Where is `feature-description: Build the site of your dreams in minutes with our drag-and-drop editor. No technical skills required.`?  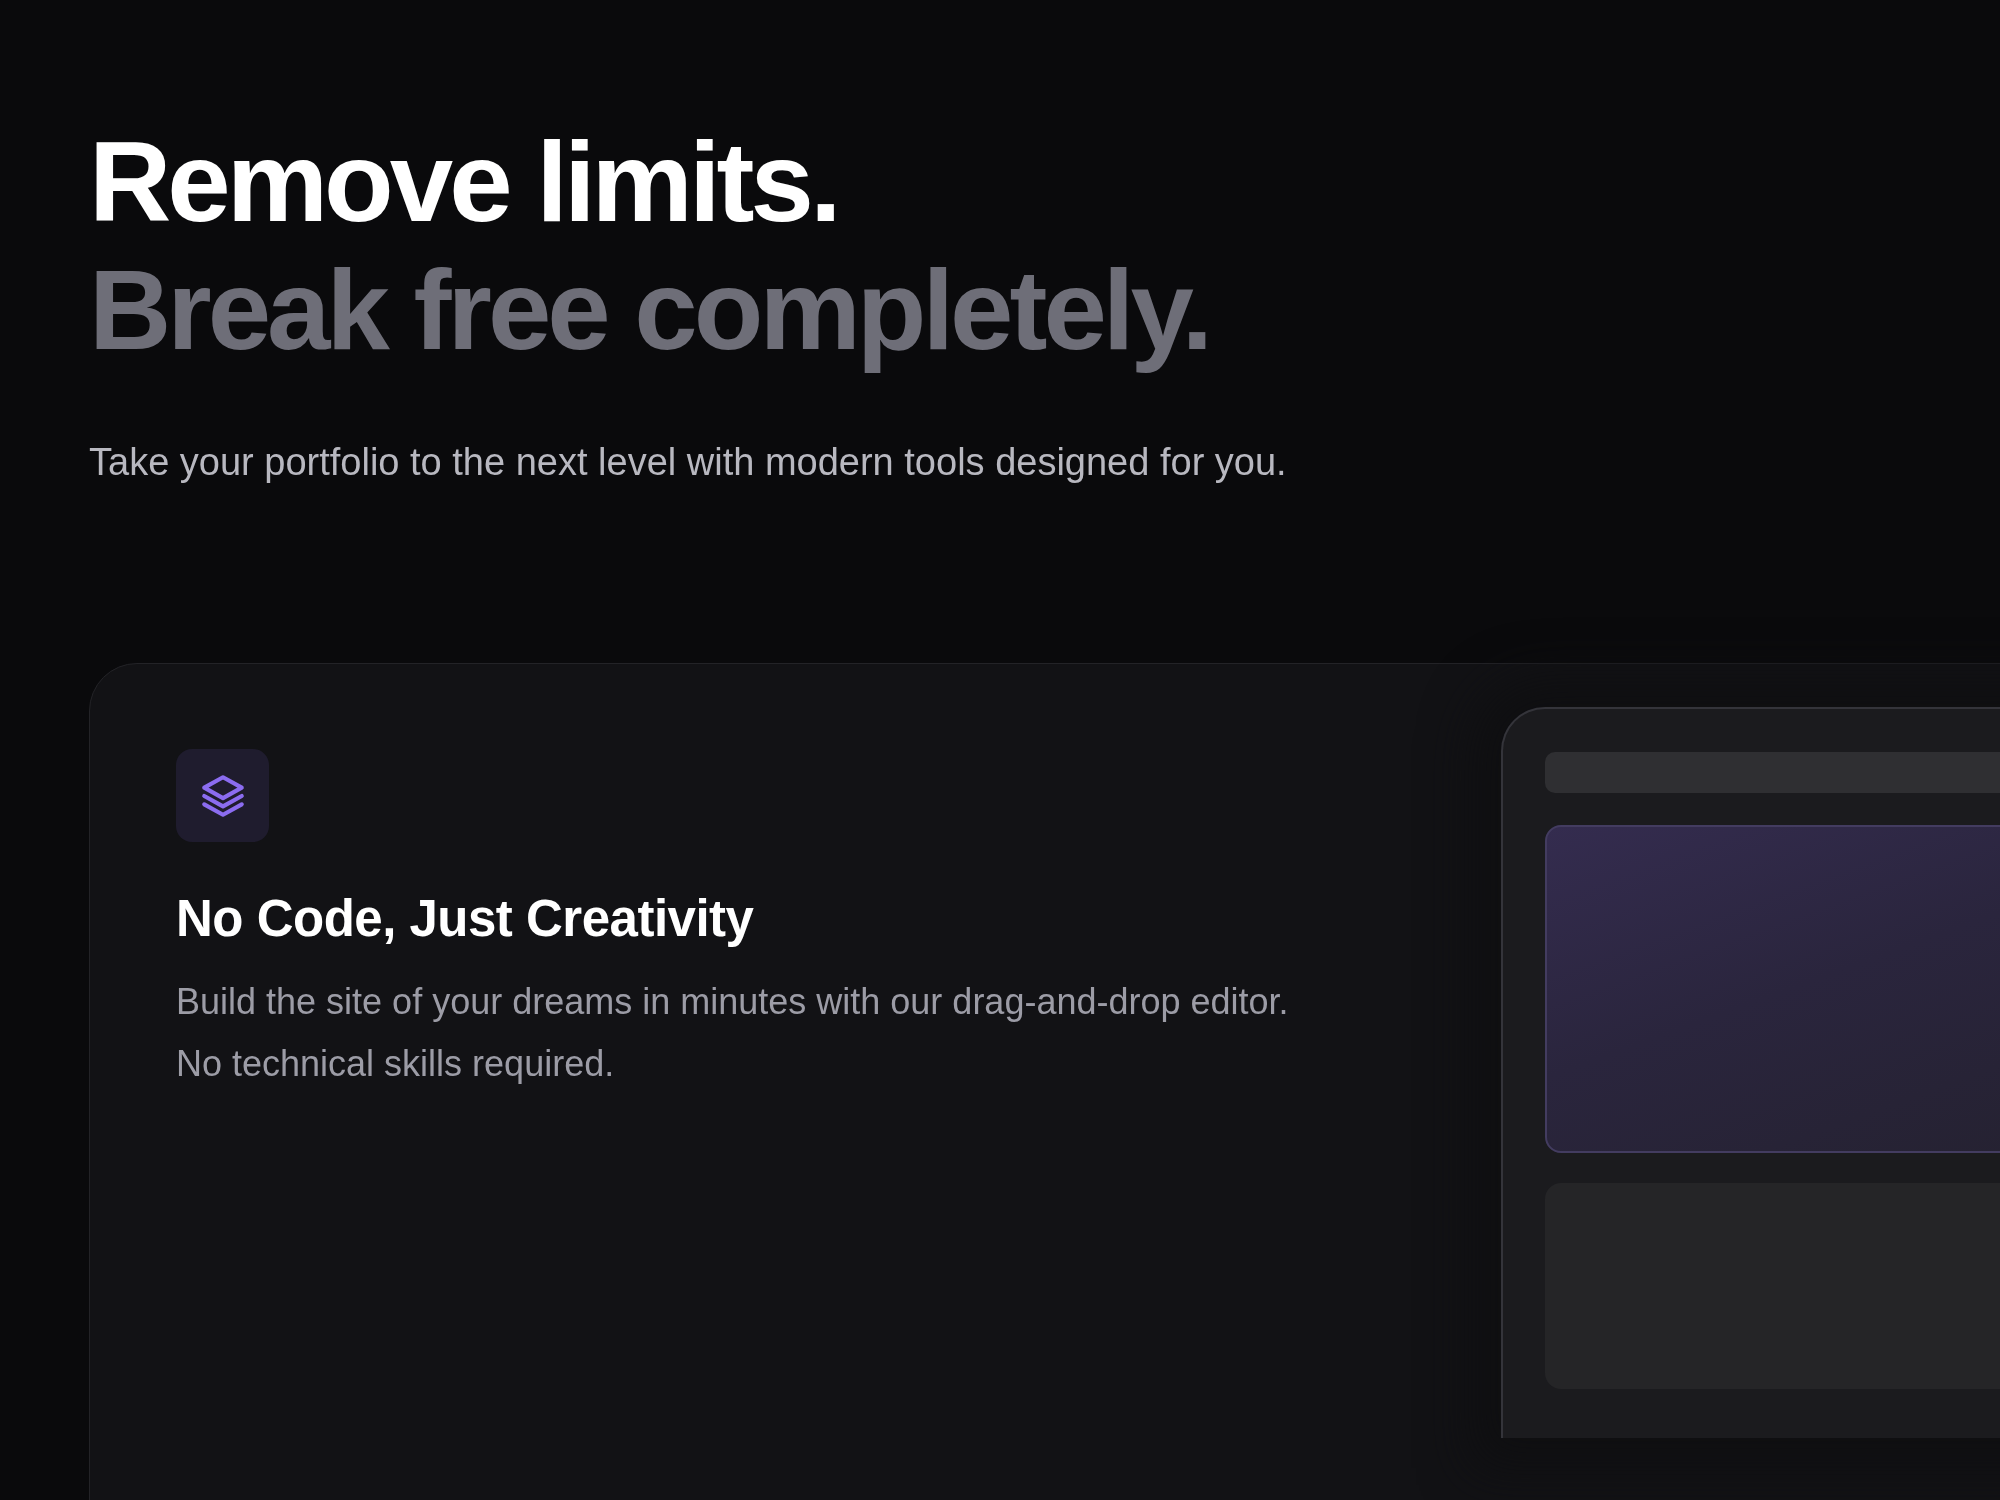
feature-description: Build the site of your dreams in minutes with our drag-and-drop editor. No technical skills required. is located at coordinates (733, 1033).